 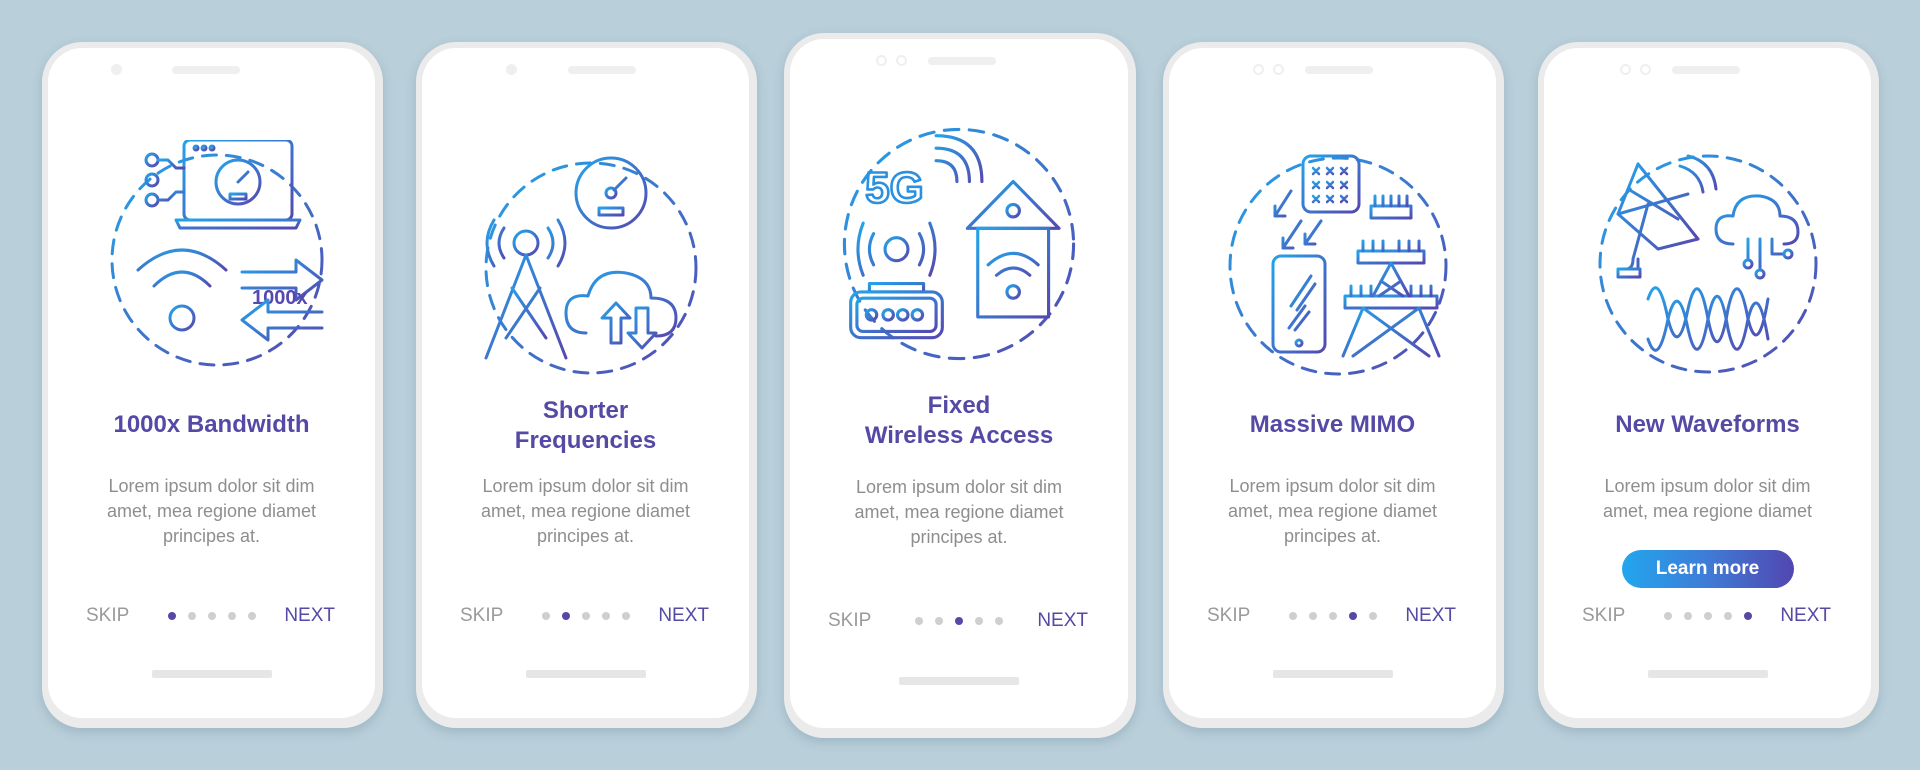 What do you see at coordinates (959, 435) in the screenshot?
I see `title-line: Wireless Access` at bounding box center [959, 435].